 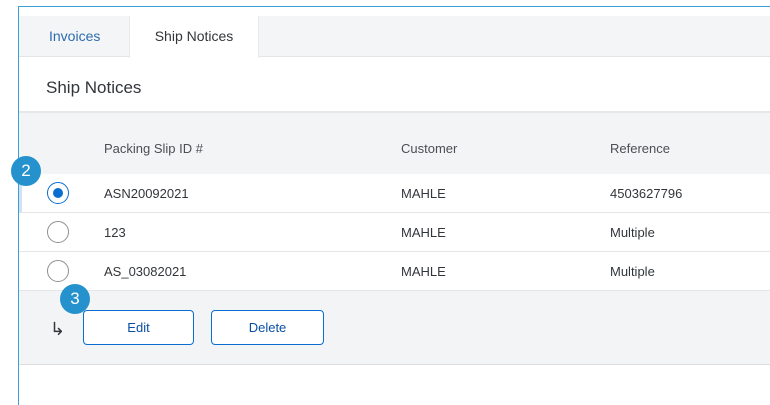 What do you see at coordinates (194, 37) in the screenshot?
I see `tab-ship-notices: Ship Notices` at bounding box center [194, 37].